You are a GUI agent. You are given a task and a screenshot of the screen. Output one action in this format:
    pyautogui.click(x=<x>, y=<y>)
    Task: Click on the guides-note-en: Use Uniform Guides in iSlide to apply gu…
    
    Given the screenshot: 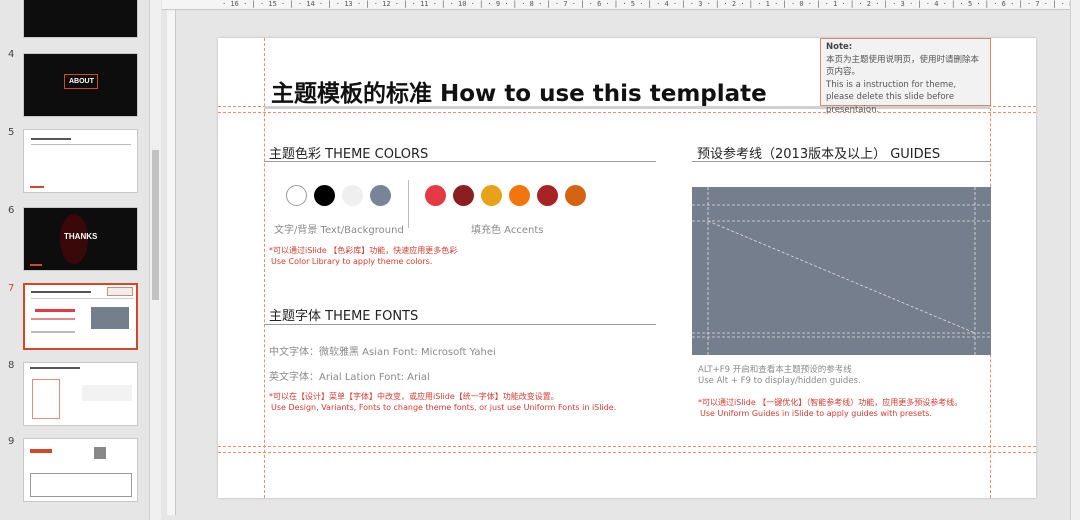 What is the action you would take?
    pyautogui.click(x=816, y=413)
    